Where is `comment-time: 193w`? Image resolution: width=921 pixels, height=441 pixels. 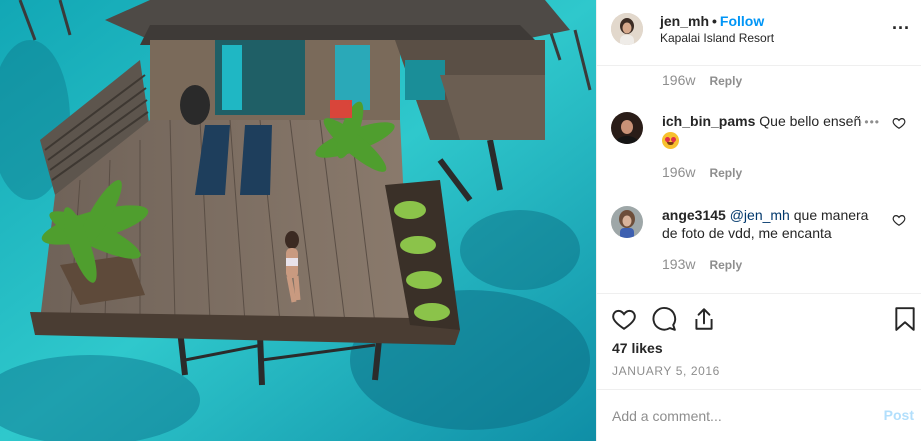
comment-time: 193w is located at coordinates (678, 264).